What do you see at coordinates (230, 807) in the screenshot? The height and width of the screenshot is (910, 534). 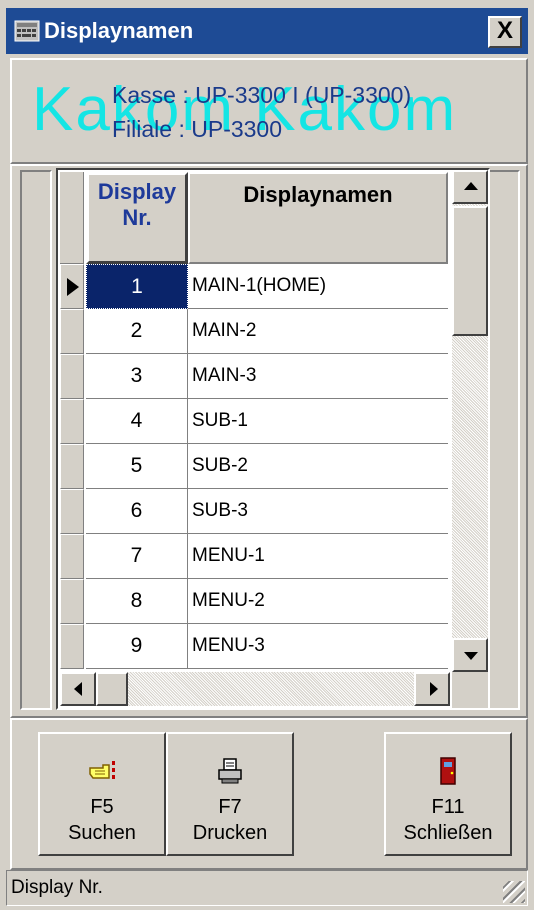 I see `print-button-key: F7` at bounding box center [230, 807].